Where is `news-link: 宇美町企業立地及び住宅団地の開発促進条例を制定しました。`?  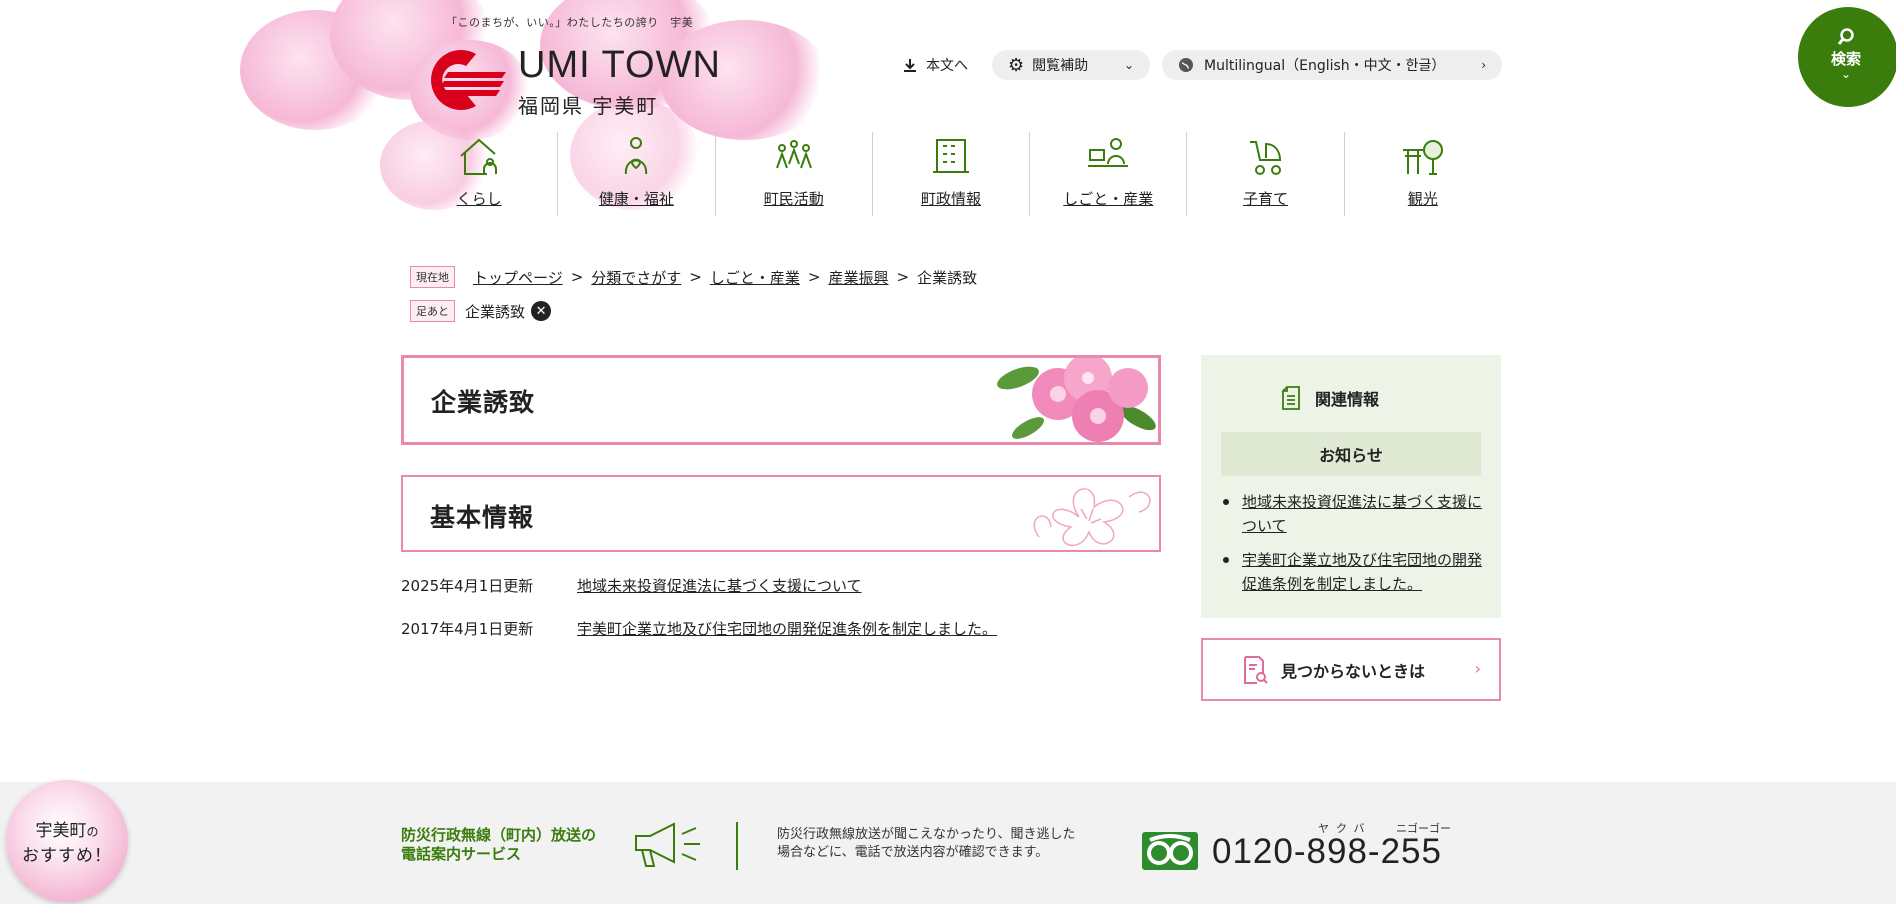 news-link: 宇美町企業立地及び住宅団地の開発促進条例を制定しました。 is located at coordinates (787, 628).